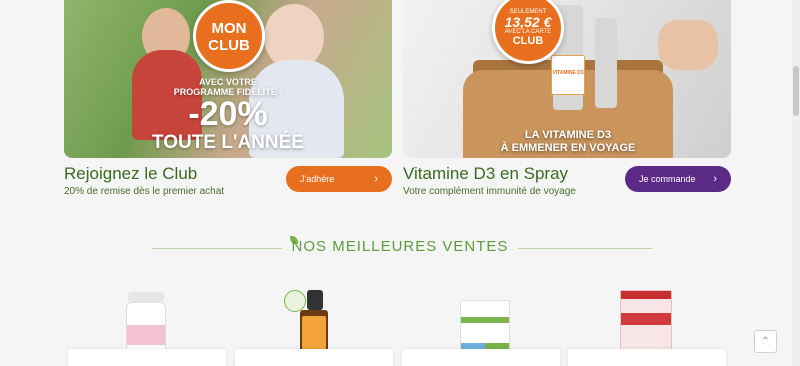  I want to click on button-label: J'adhère, so click(317, 179).